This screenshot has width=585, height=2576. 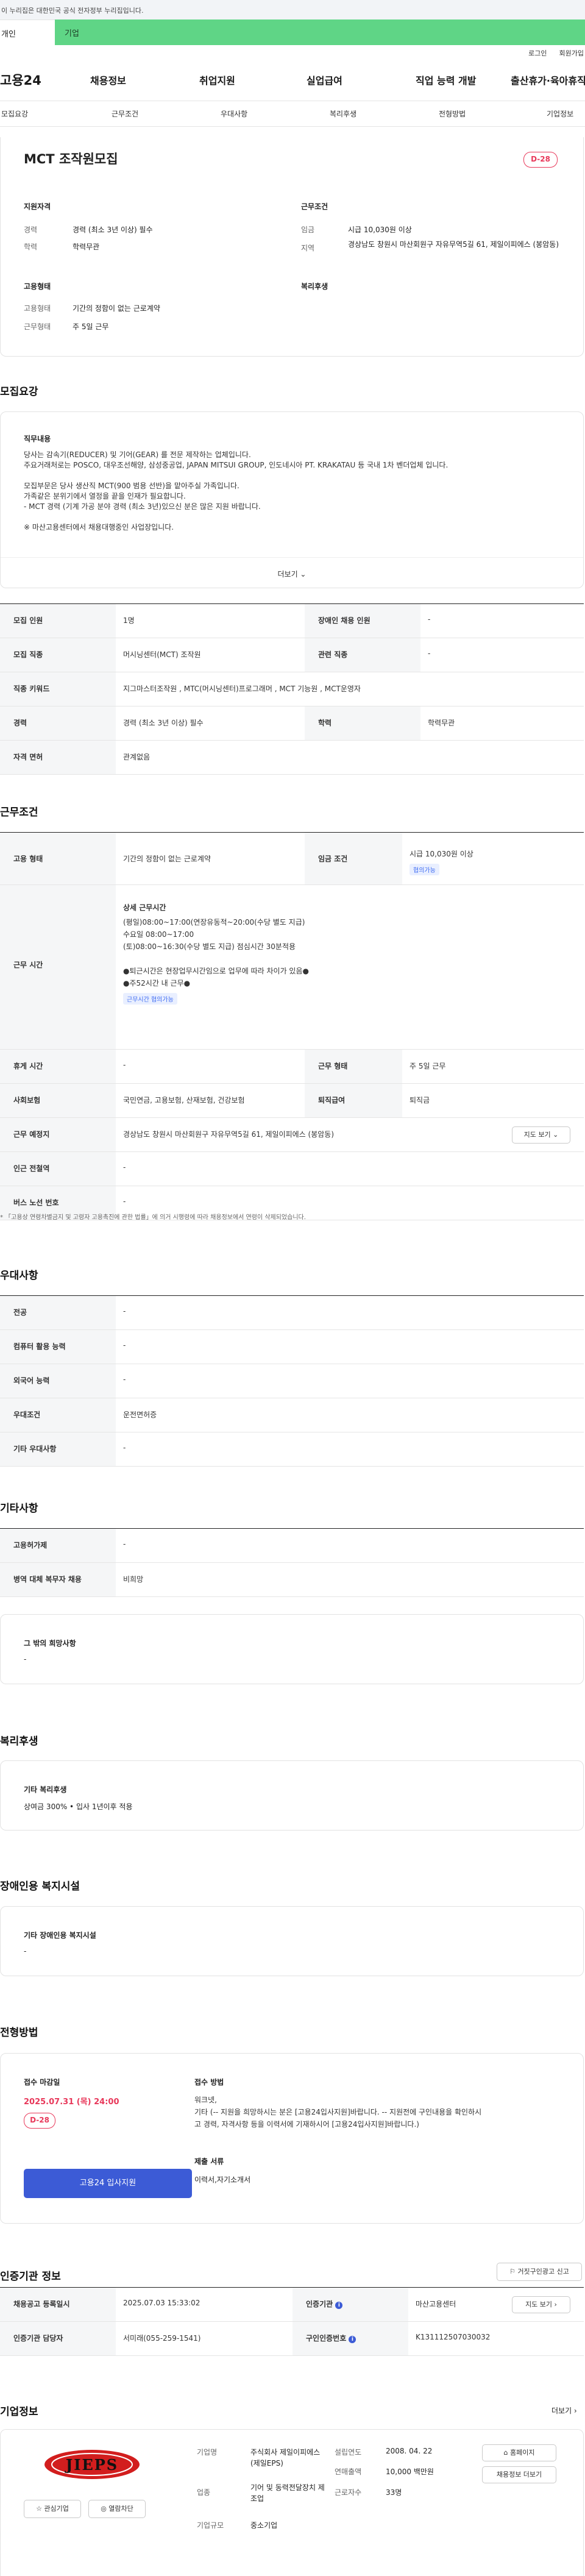 I want to click on th-workplace: 근무 예정지, so click(x=58, y=1134).